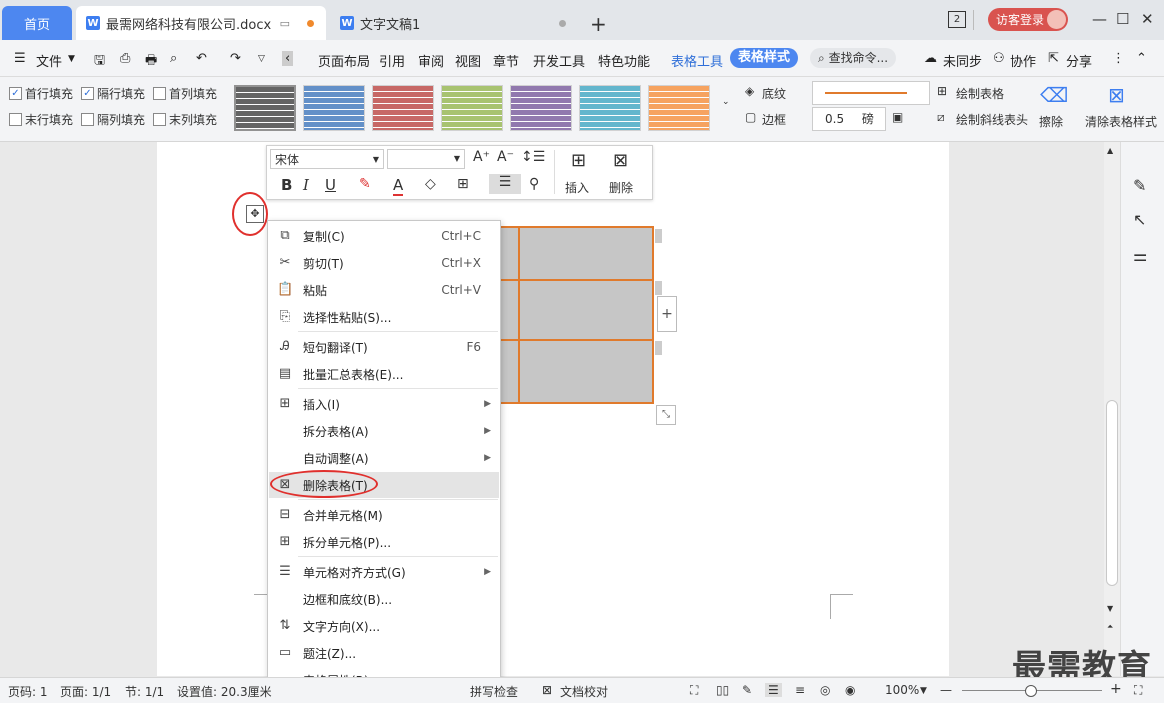 The image size is (1164, 703). I want to click on tab-home: 首页, so click(37, 23).